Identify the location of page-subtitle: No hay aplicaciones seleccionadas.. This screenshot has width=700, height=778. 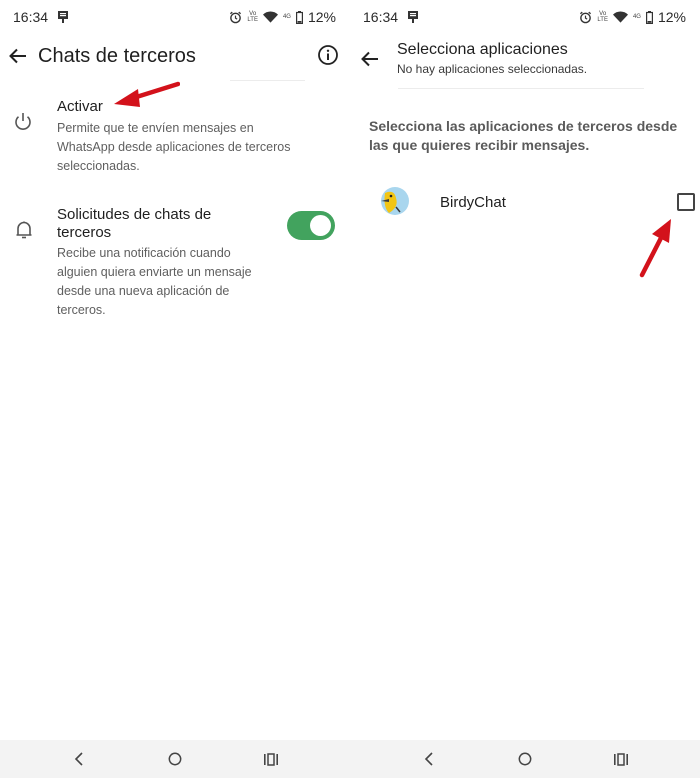
(492, 69).